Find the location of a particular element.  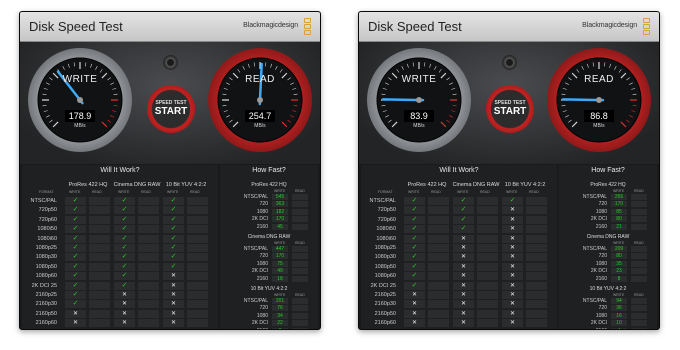

write-fps-value: 75 is located at coordinates (280, 263).